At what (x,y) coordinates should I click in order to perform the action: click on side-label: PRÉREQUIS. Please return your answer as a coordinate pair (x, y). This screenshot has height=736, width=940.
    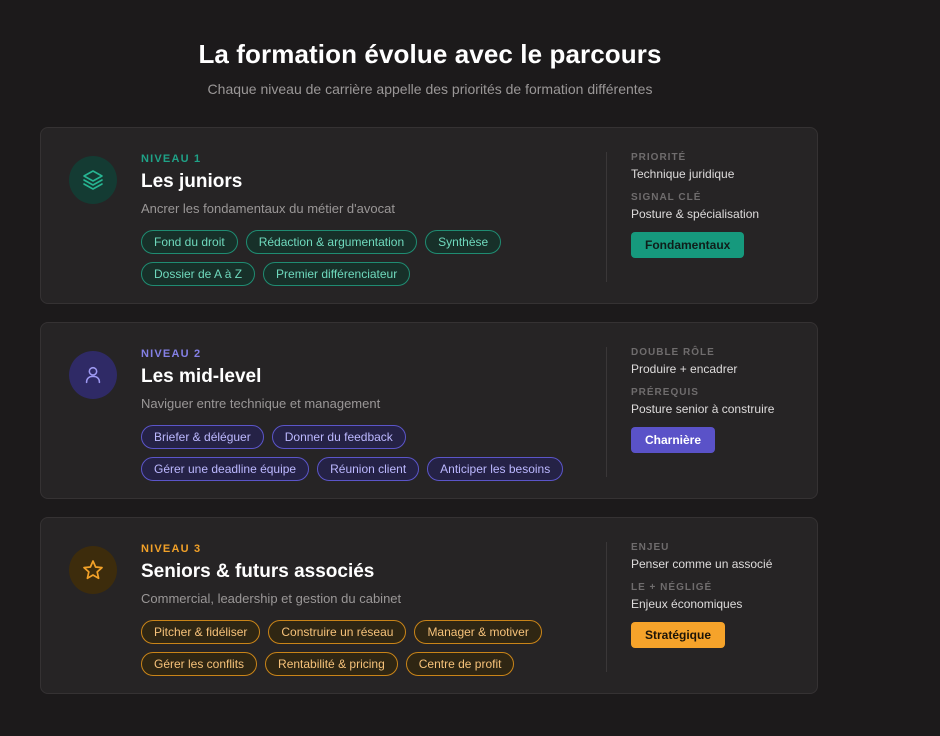
    Looking at the image, I should click on (665, 392).